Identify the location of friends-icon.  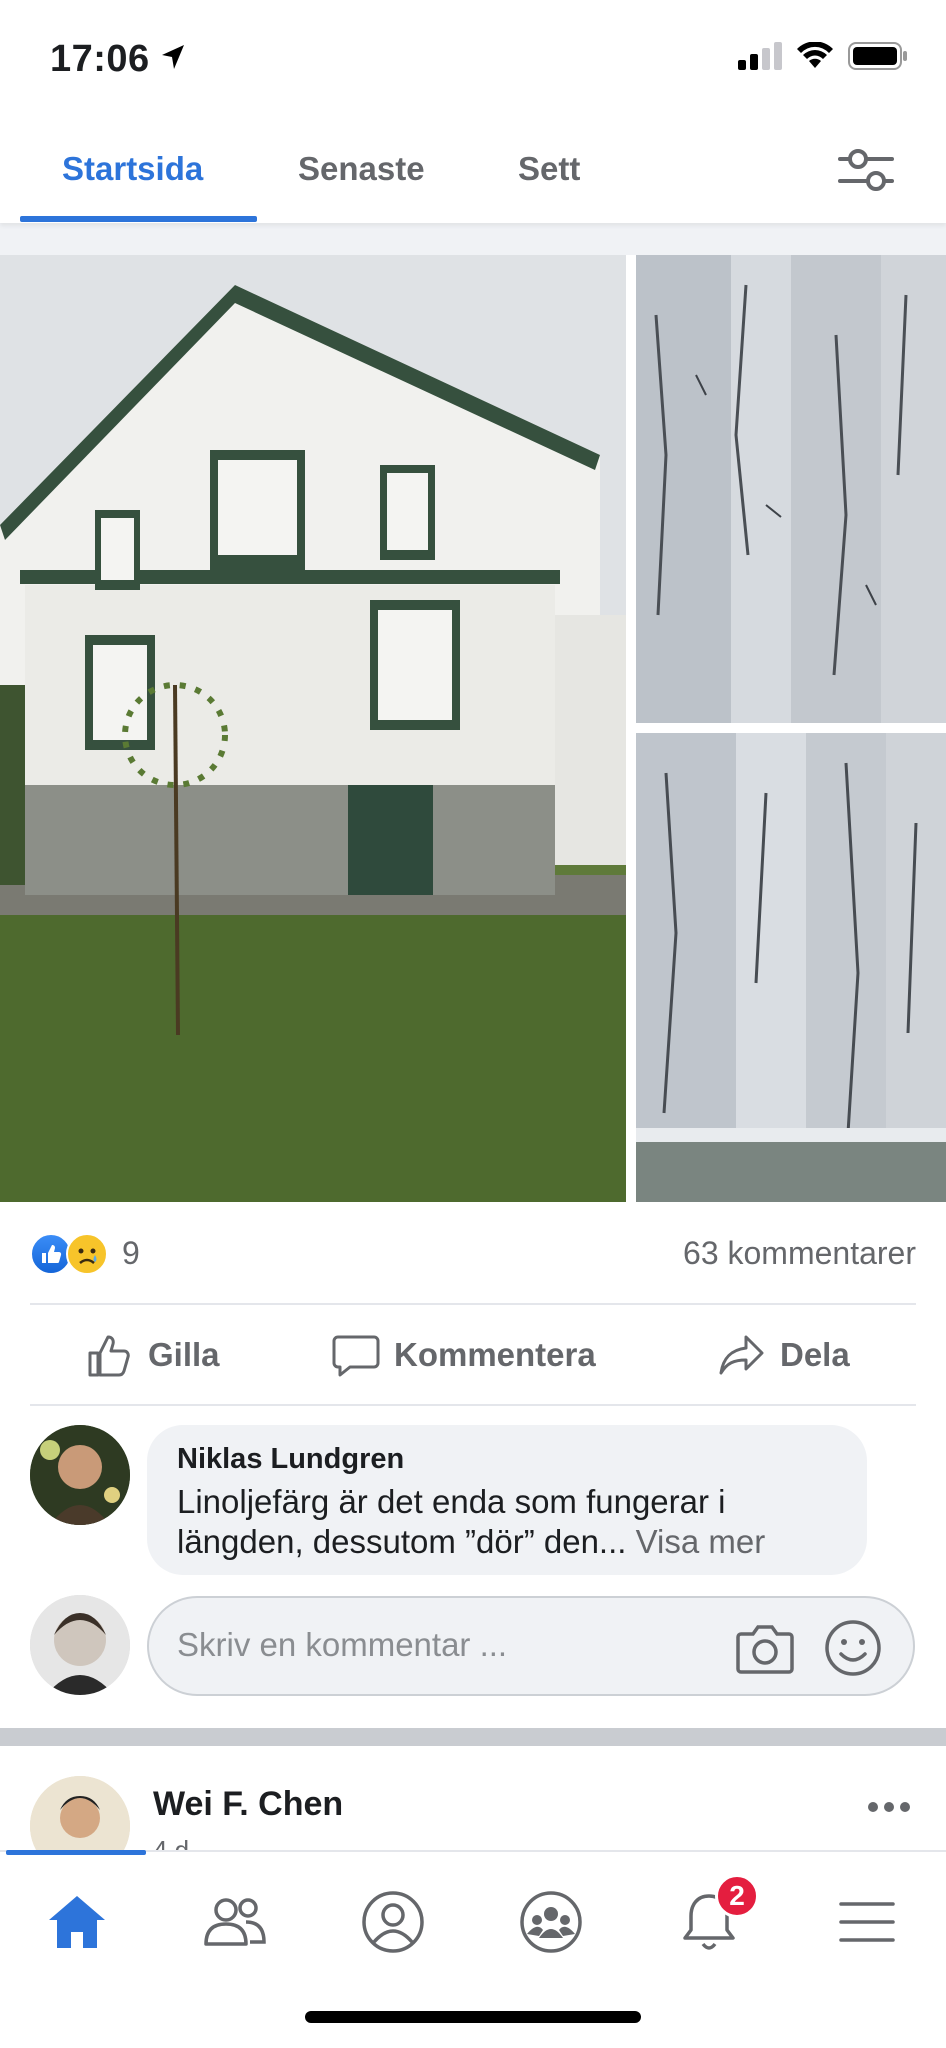
(235, 1922).